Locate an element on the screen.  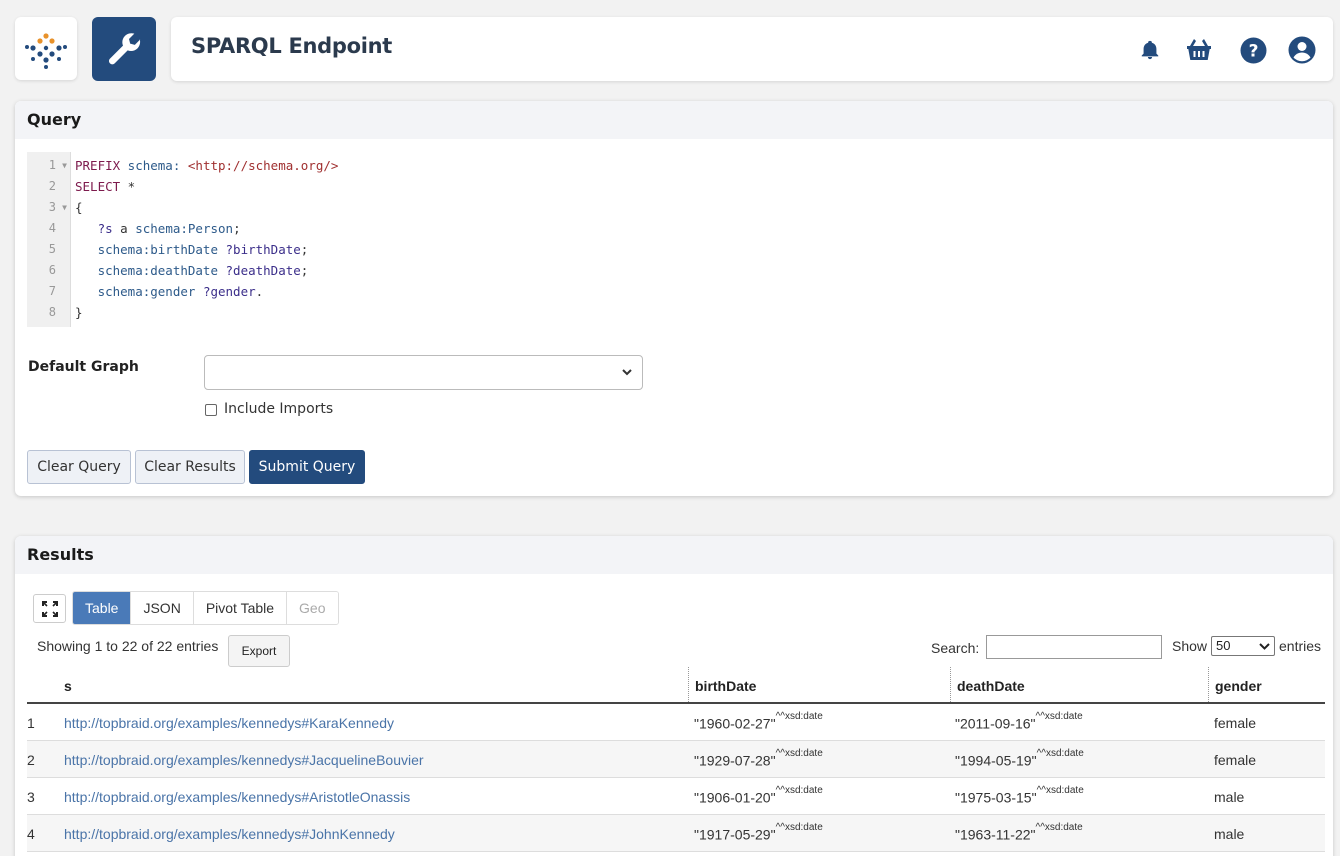
line-number: 8 is located at coordinates (52, 312).